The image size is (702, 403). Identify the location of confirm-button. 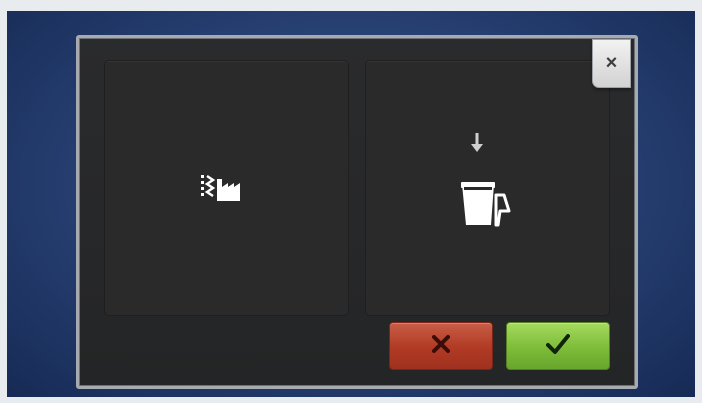
(558, 346).